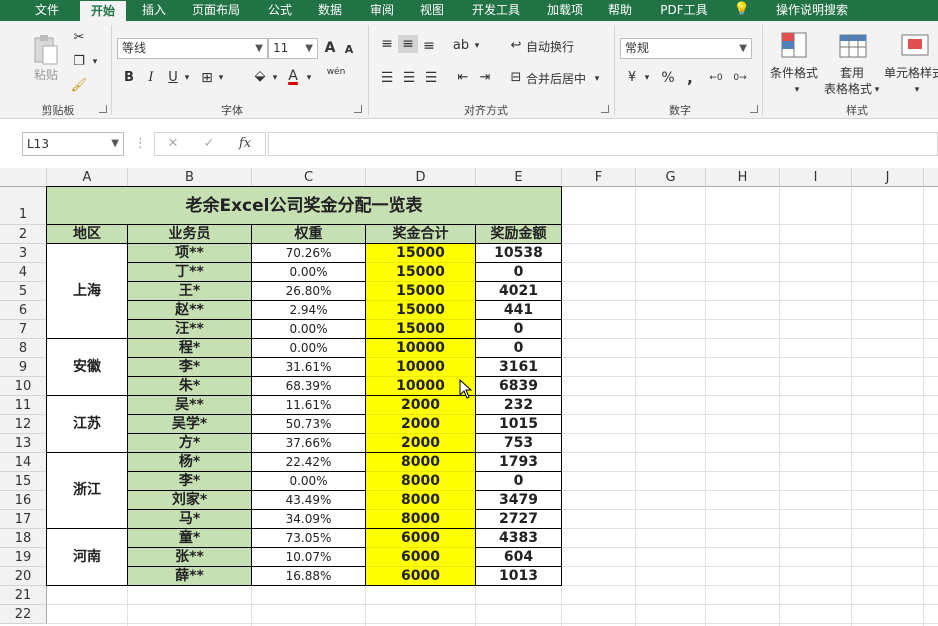 This screenshot has height=626, width=938. Describe the element at coordinates (309, 462) in the screenshot. I see `weight-cell: 22.42%` at that location.